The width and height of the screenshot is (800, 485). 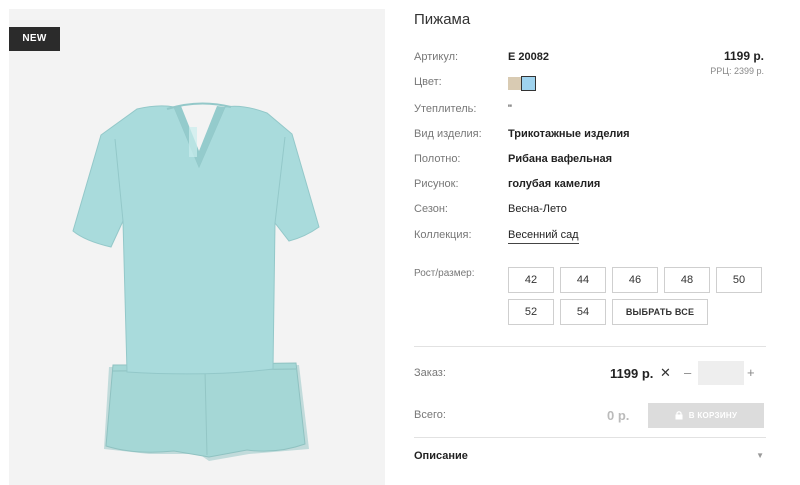 What do you see at coordinates (531, 312) in the screenshot?
I see `size-button-52: 52` at bounding box center [531, 312].